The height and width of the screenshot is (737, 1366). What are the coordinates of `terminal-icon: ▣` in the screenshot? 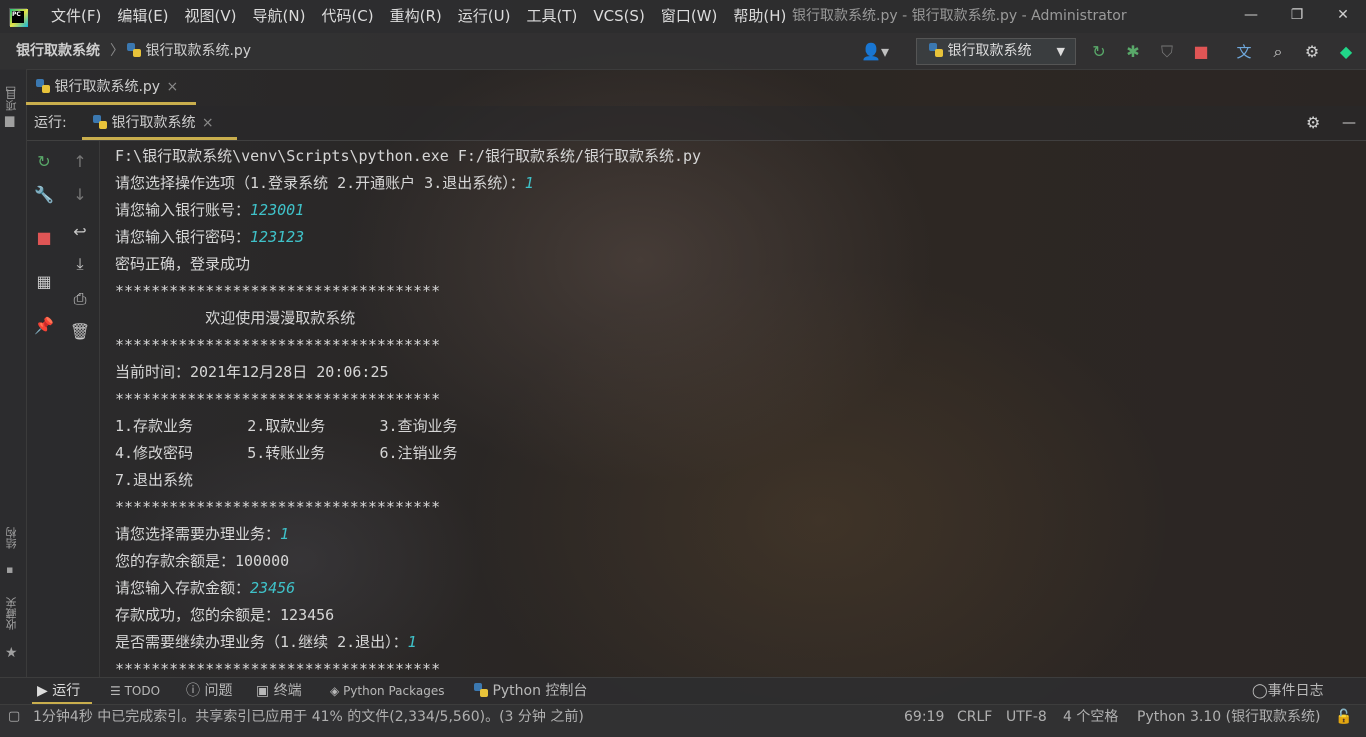 It's located at (263, 691).